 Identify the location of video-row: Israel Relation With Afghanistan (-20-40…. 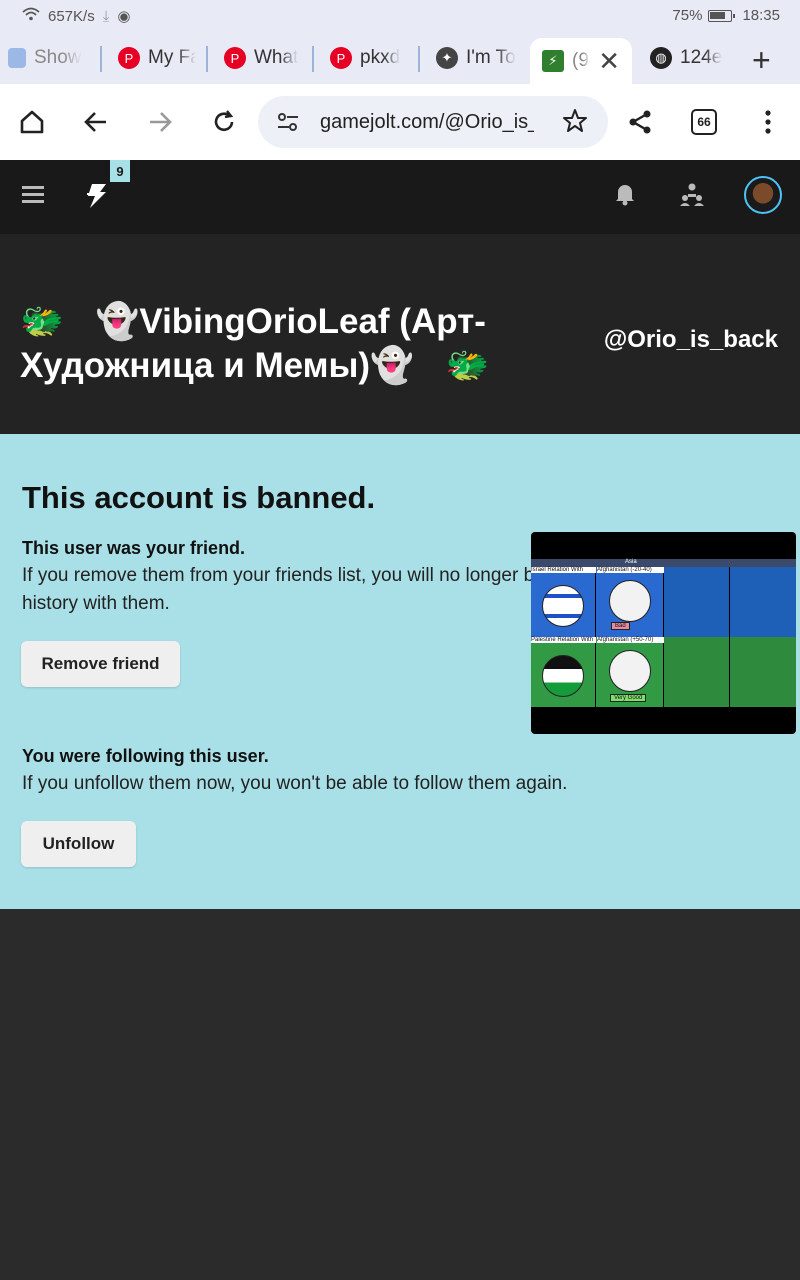
(663, 602).